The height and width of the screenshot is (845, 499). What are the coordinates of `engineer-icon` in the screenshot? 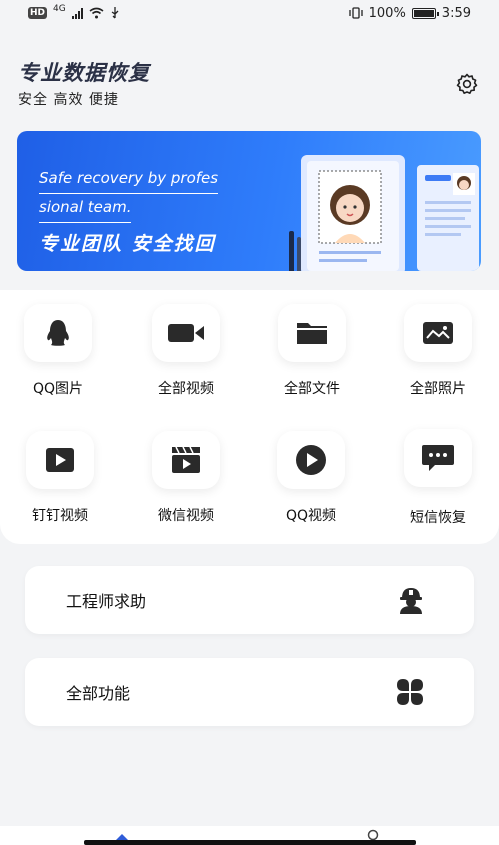 It's located at (411, 601).